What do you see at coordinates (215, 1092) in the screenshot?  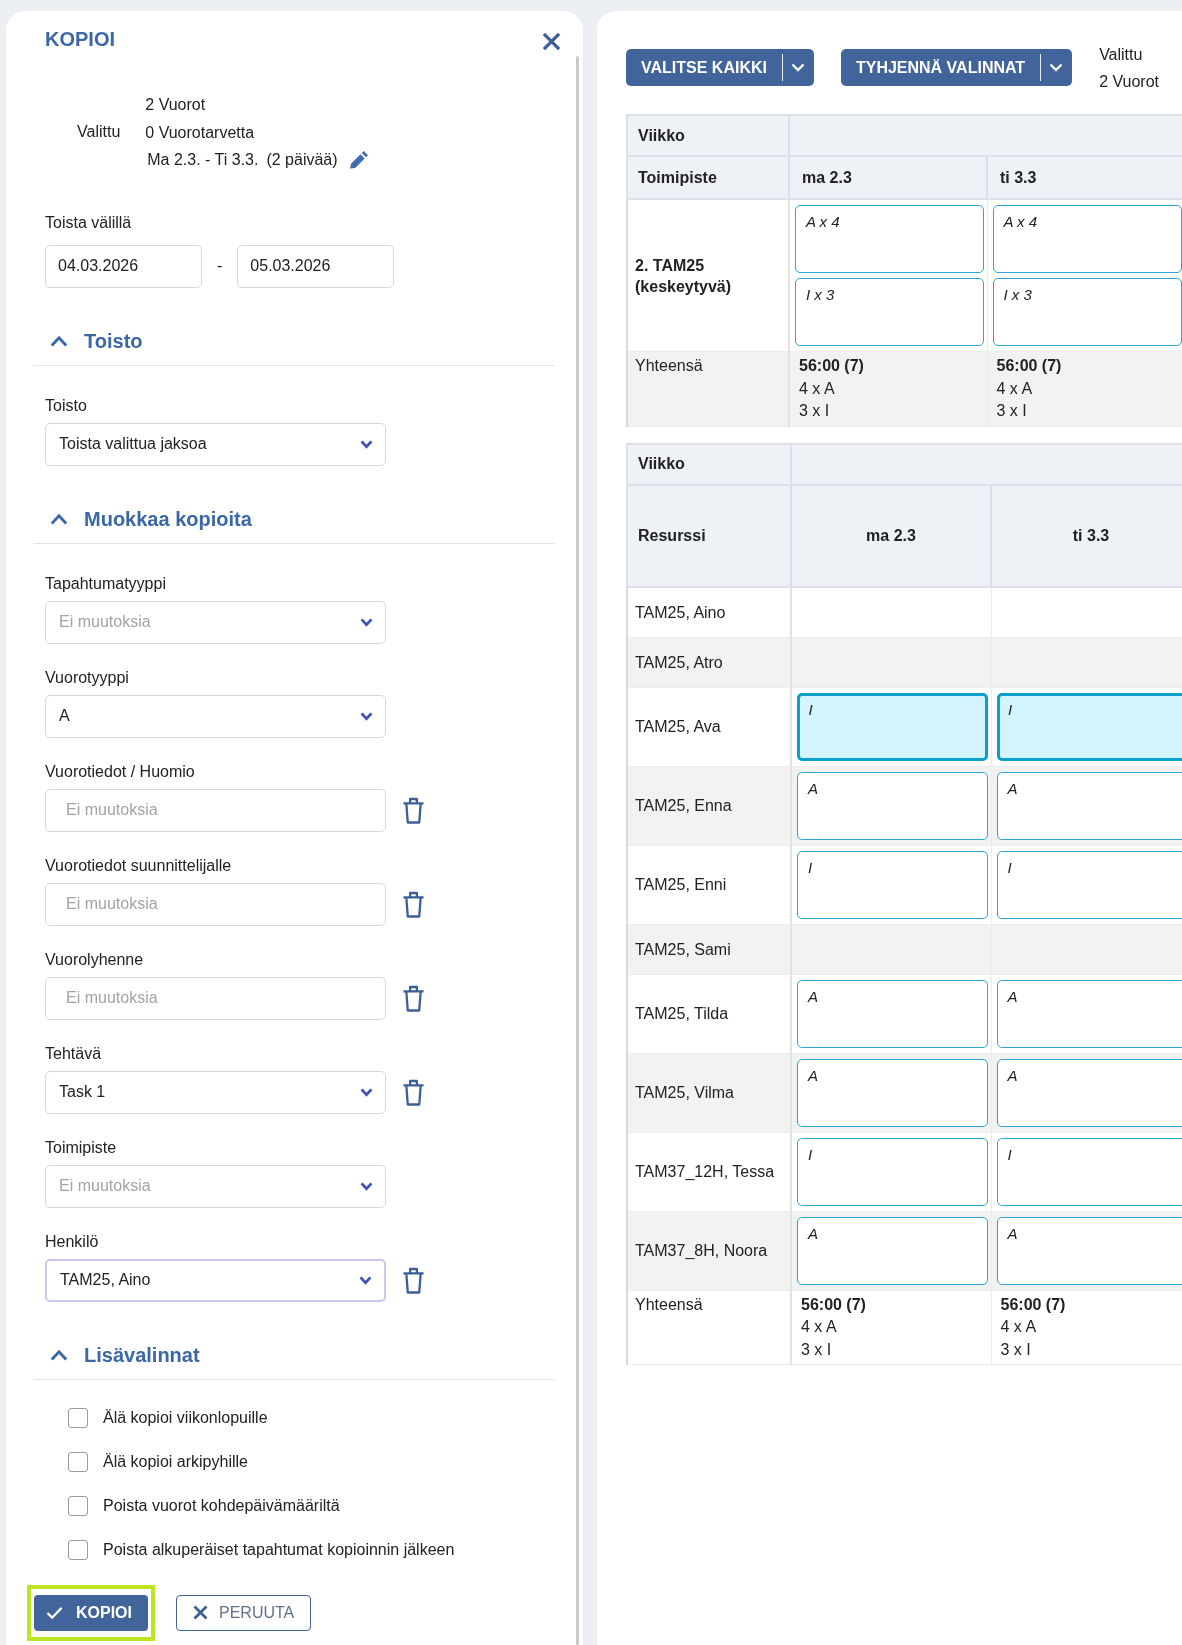 I see `dropdown: Task 1` at bounding box center [215, 1092].